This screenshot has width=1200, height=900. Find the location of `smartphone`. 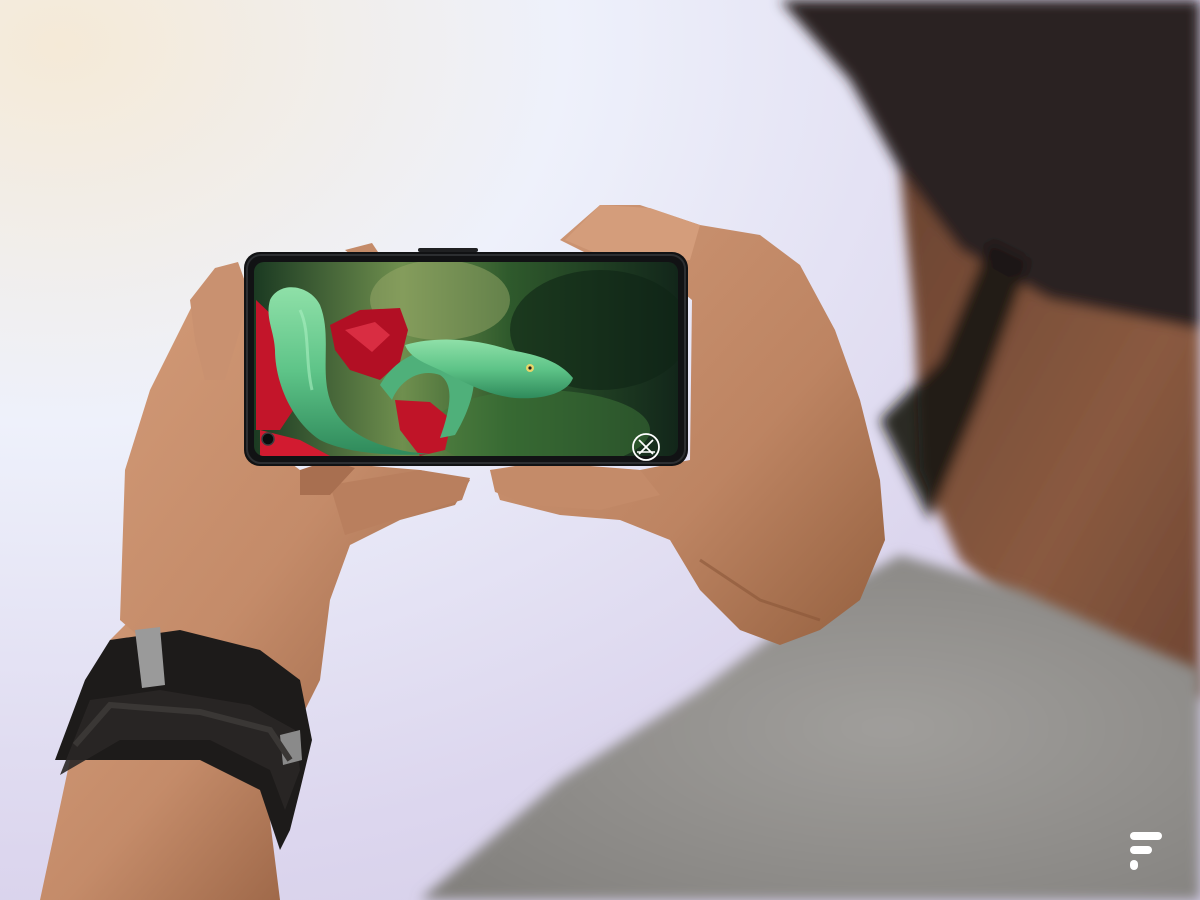

smartphone is located at coordinates (466, 357).